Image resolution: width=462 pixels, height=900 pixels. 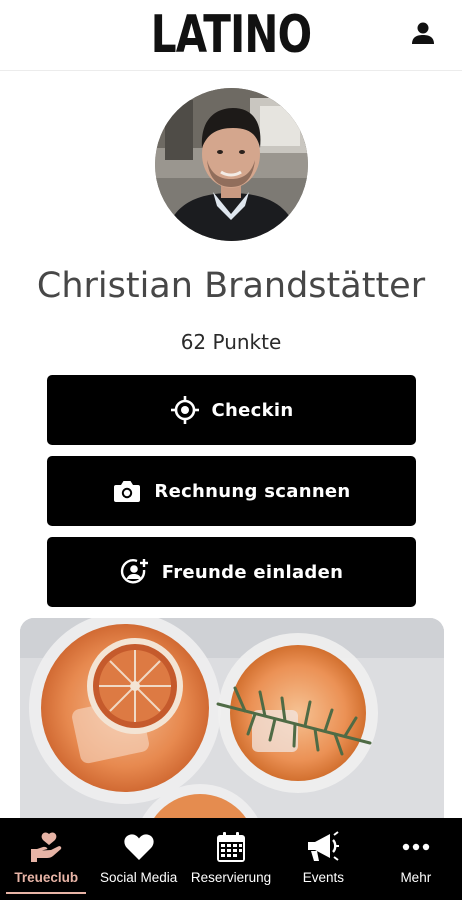 I want to click on logo: LATINO, so click(x=231, y=35).